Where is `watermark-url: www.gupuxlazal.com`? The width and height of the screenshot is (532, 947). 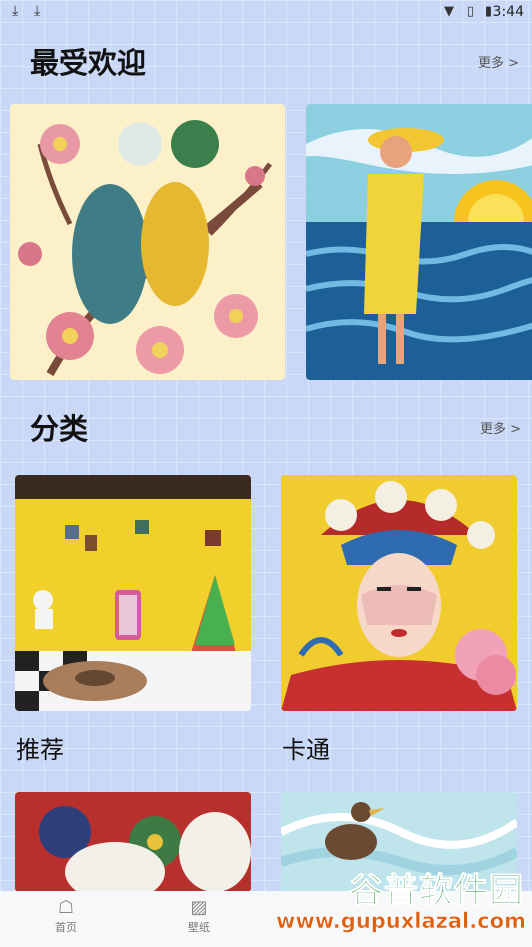
watermark-url: www.gupuxlazal.com is located at coordinates (401, 921).